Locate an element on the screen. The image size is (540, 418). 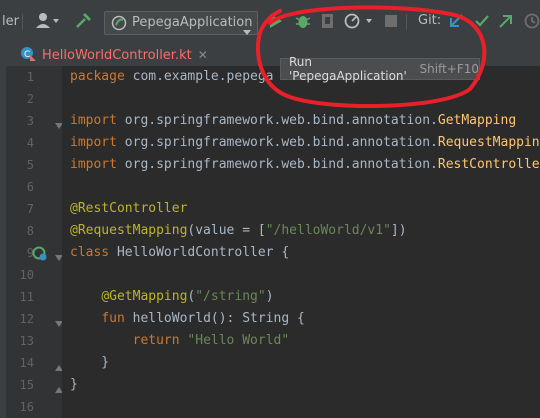
main-toolbar: ler PepegaApplication Git: is located at coordinates (270, 22).